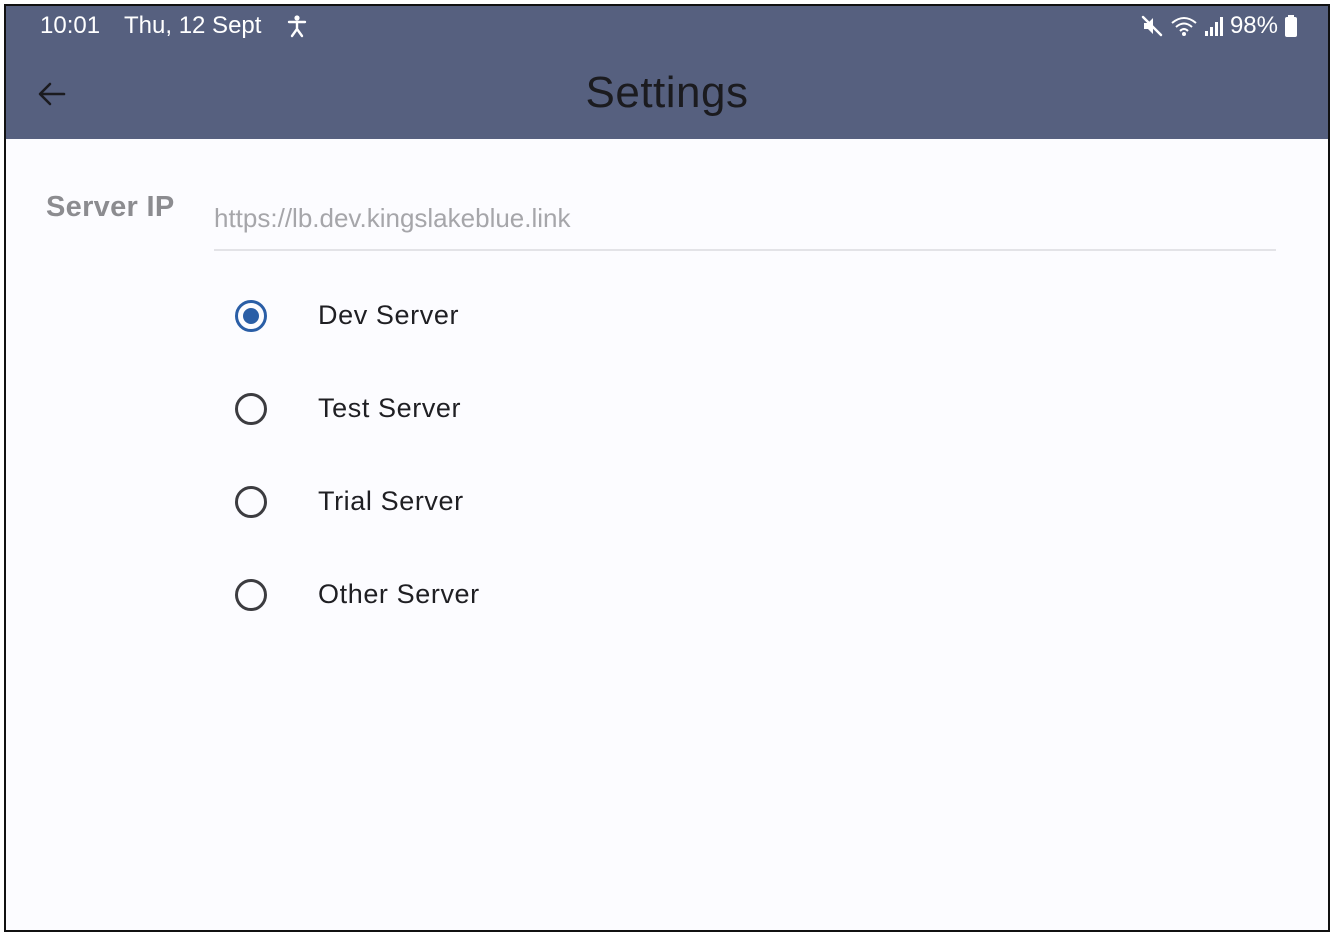  Describe the element at coordinates (564, 594) in the screenshot. I see `radio-option-other-server: Other Server` at that location.